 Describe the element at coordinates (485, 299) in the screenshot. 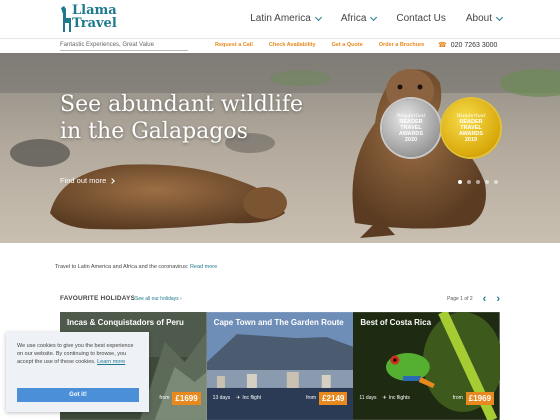

I see `prev-arrow-icon: ‹` at that location.